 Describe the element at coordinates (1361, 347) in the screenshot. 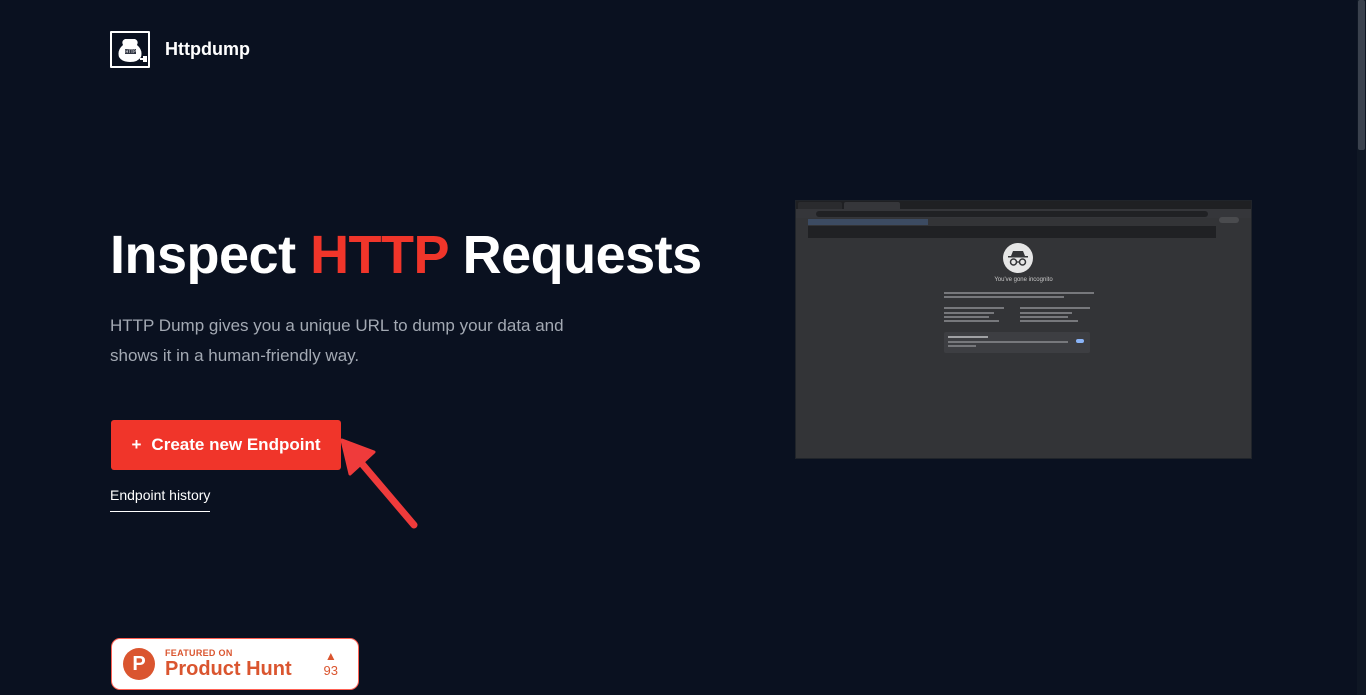

I see `page-scrollbar` at that location.